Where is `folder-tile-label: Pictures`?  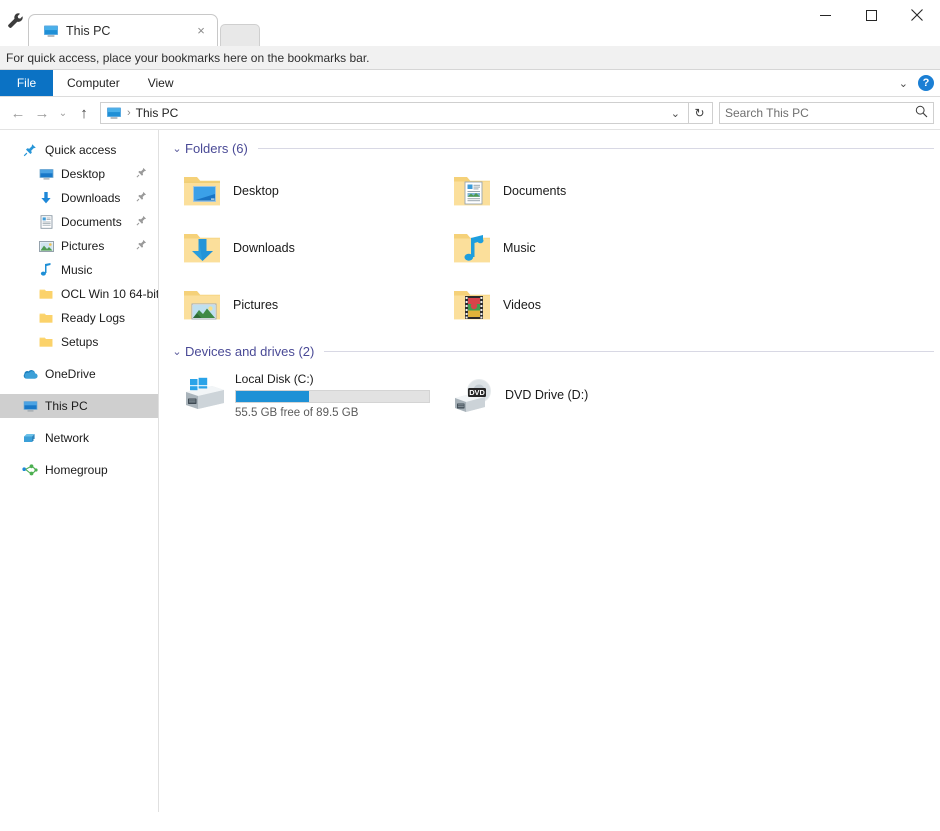 folder-tile-label: Pictures is located at coordinates (256, 304).